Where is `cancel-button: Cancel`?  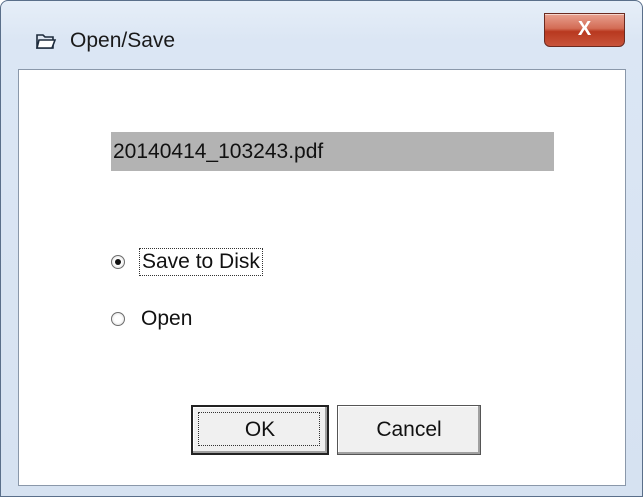
cancel-button: Cancel is located at coordinates (409, 430).